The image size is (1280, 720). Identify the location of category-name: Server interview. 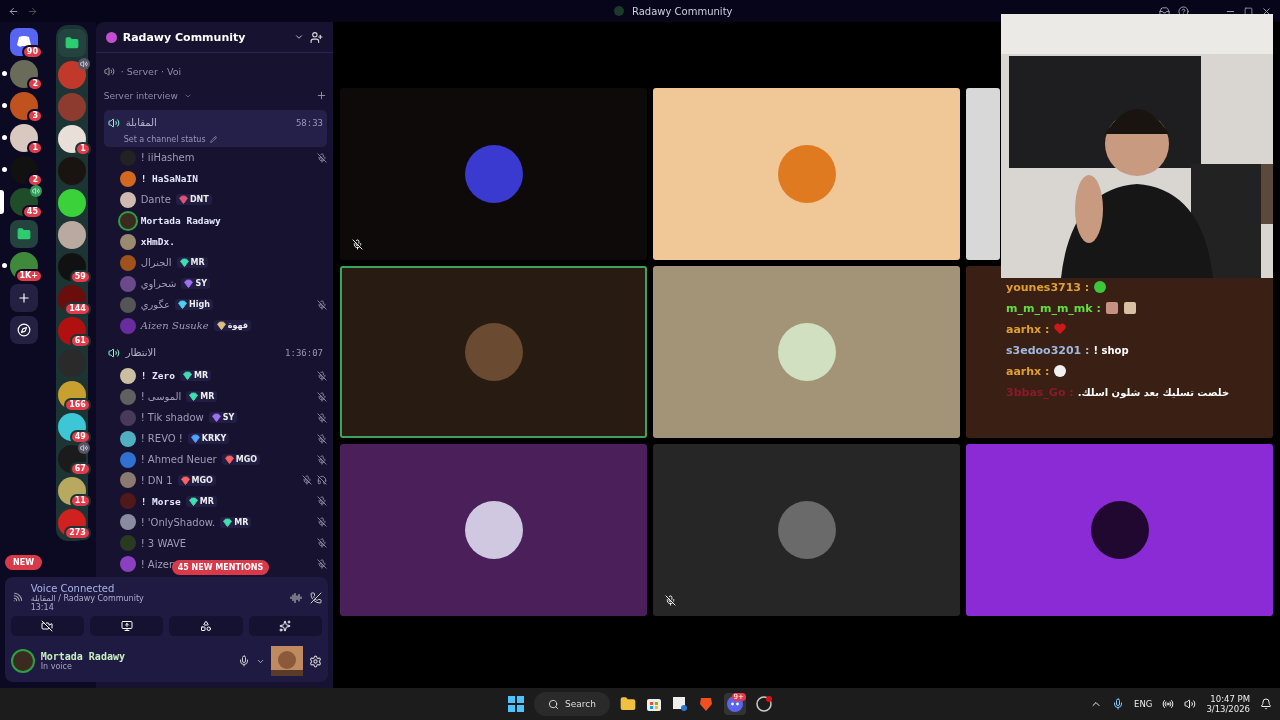
(140, 95).